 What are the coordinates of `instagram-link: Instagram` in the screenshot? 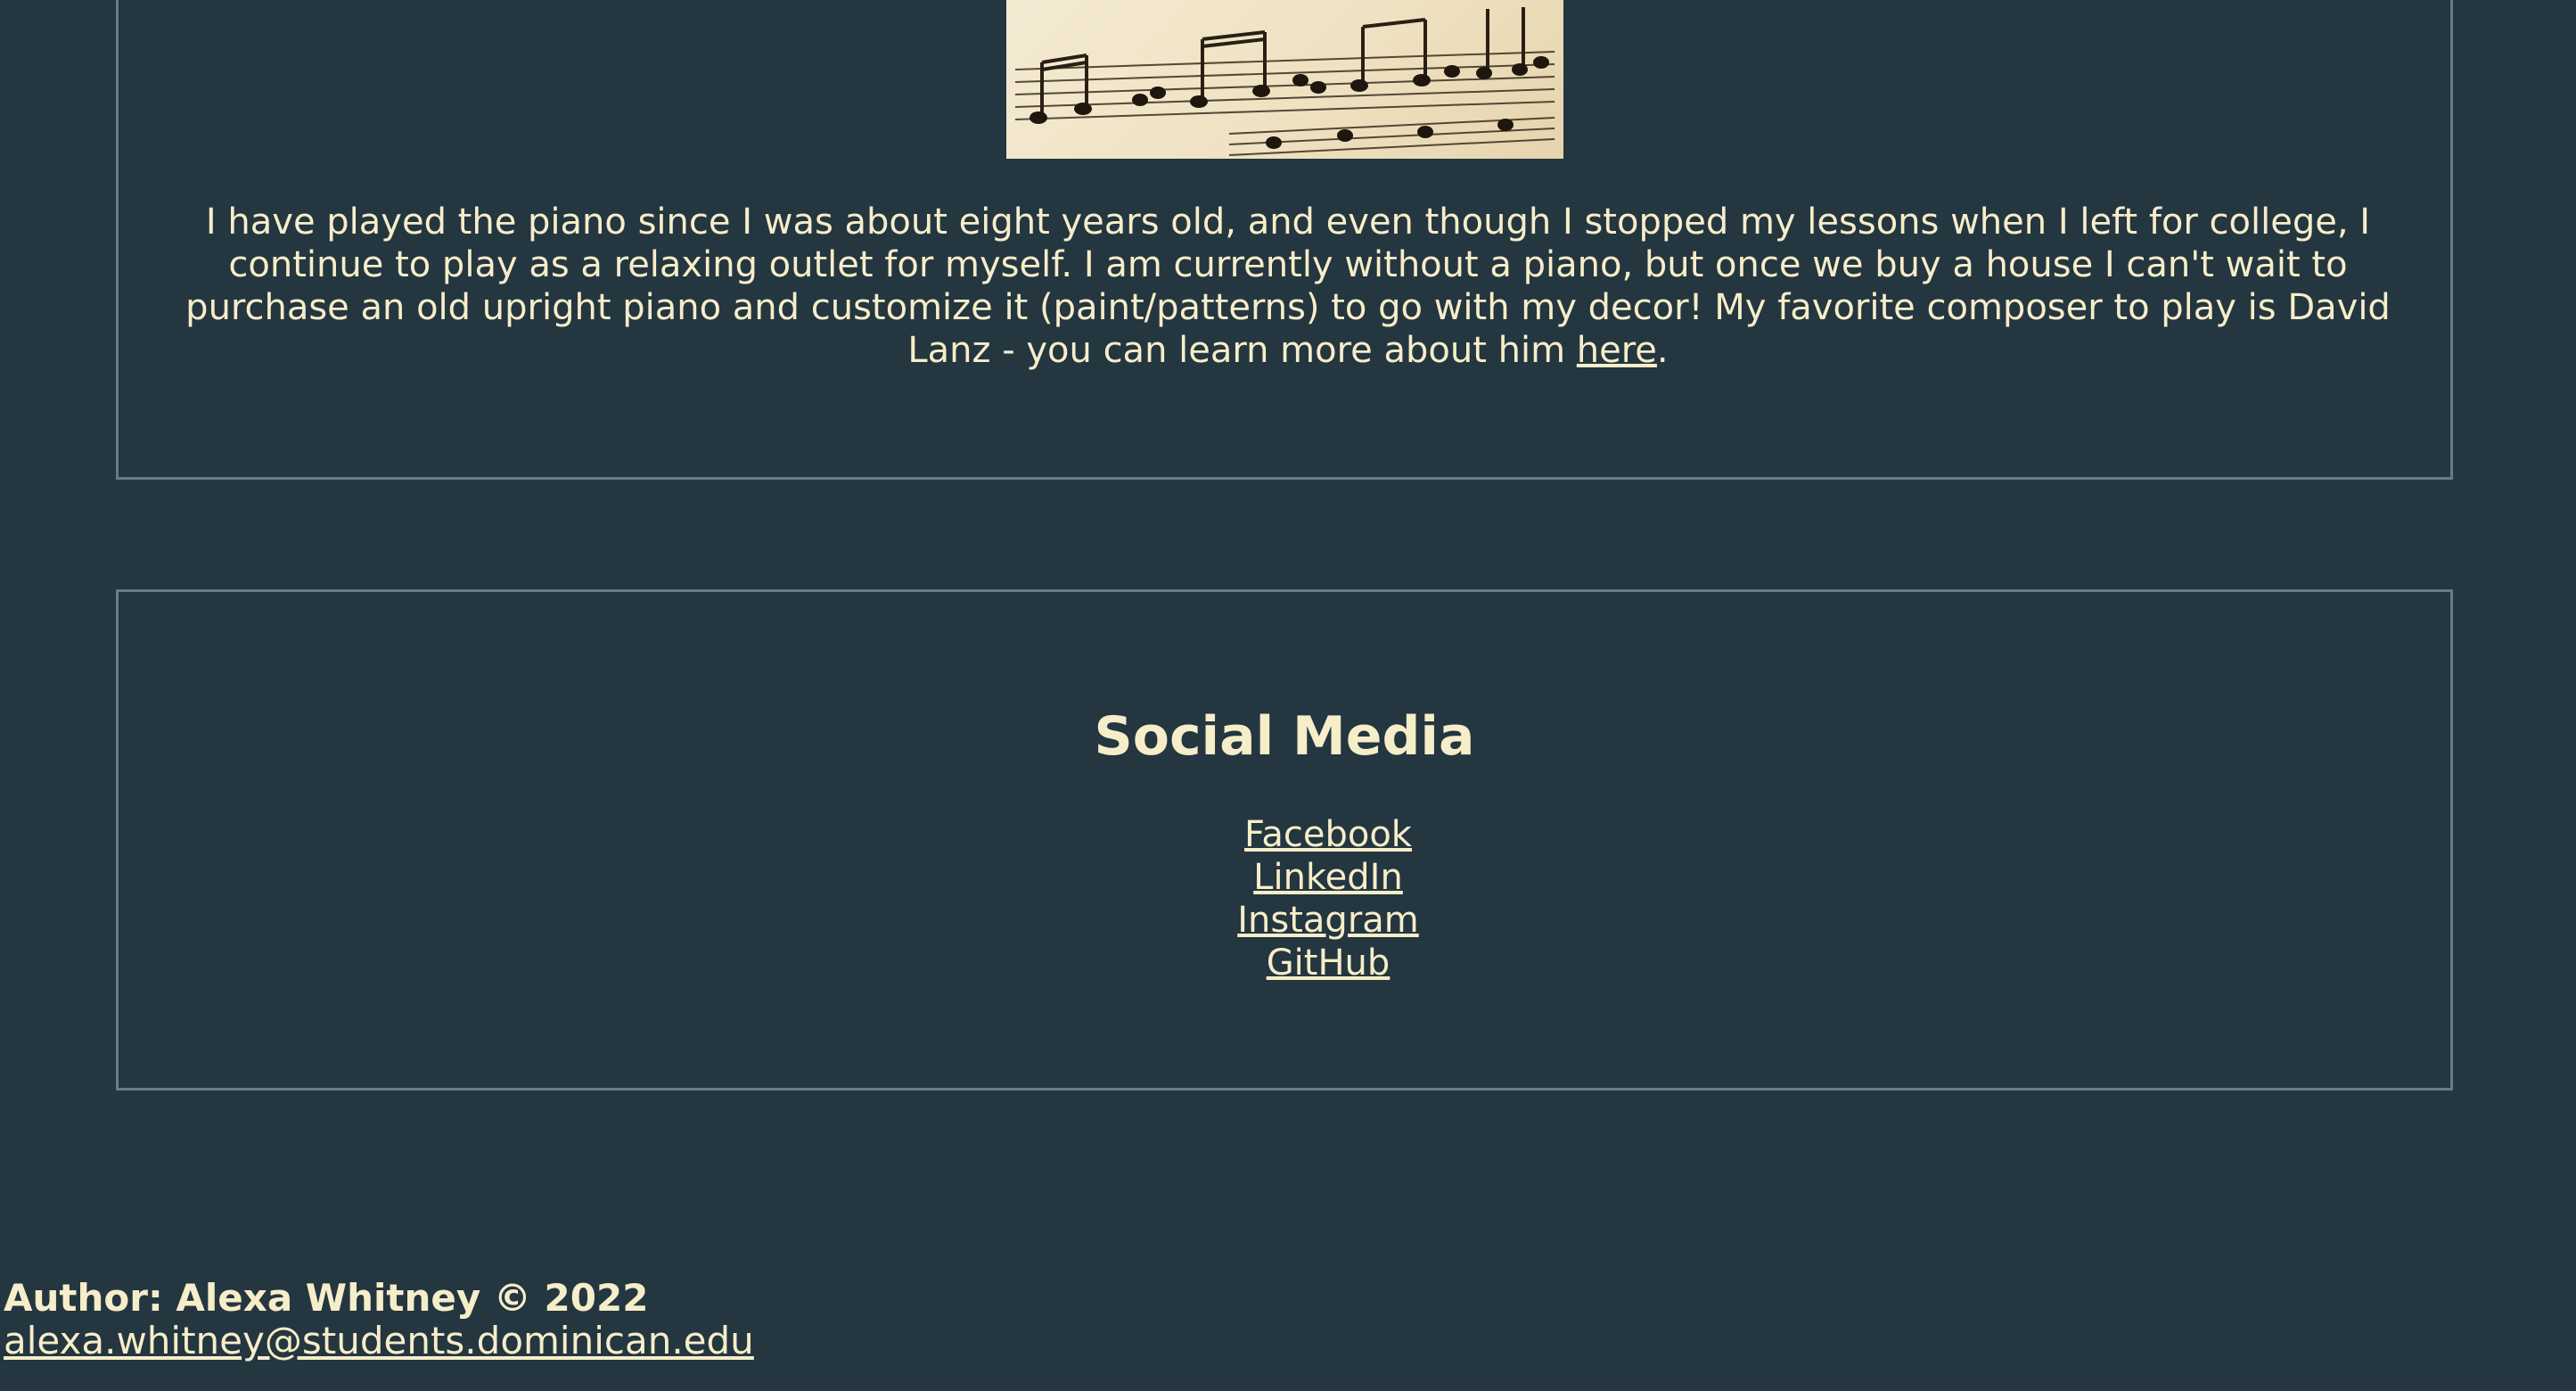 It's located at (1328, 920).